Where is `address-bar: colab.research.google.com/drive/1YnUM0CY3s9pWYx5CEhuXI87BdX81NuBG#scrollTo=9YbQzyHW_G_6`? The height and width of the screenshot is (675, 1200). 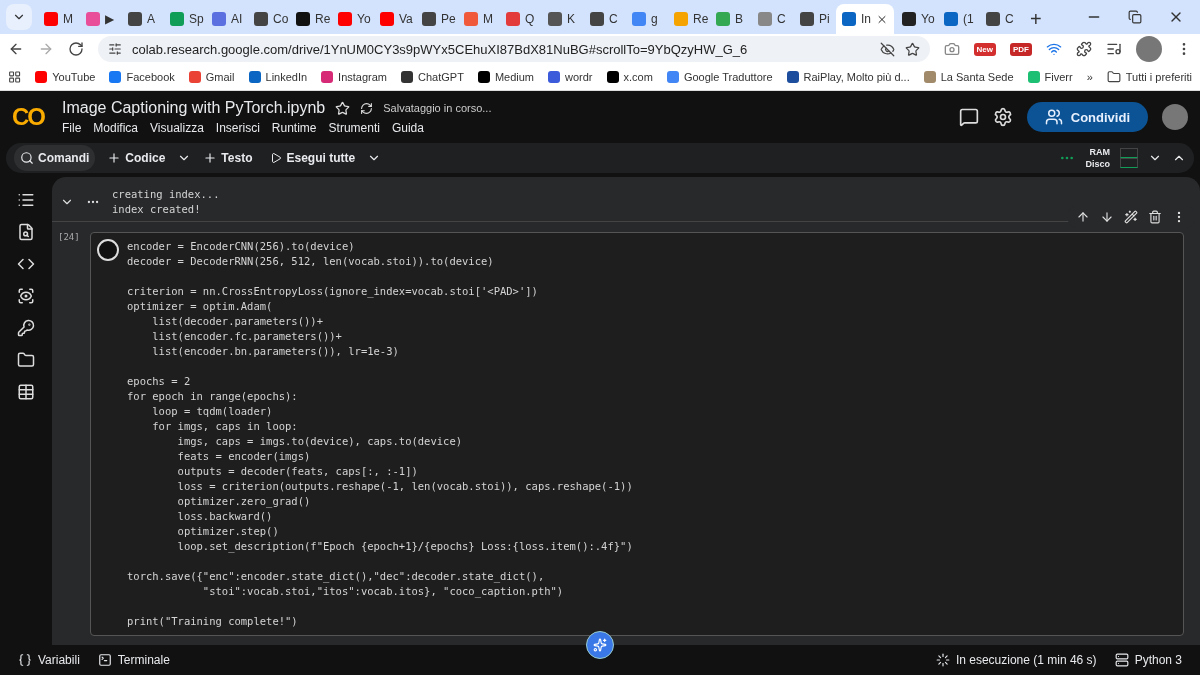 address-bar: colab.research.google.com/drive/1YnUM0CY3s9pWYx5CEhuXI87BdX81NuBG#scrollTo=9YbQzyHW_G_6 is located at coordinates (514, 49).